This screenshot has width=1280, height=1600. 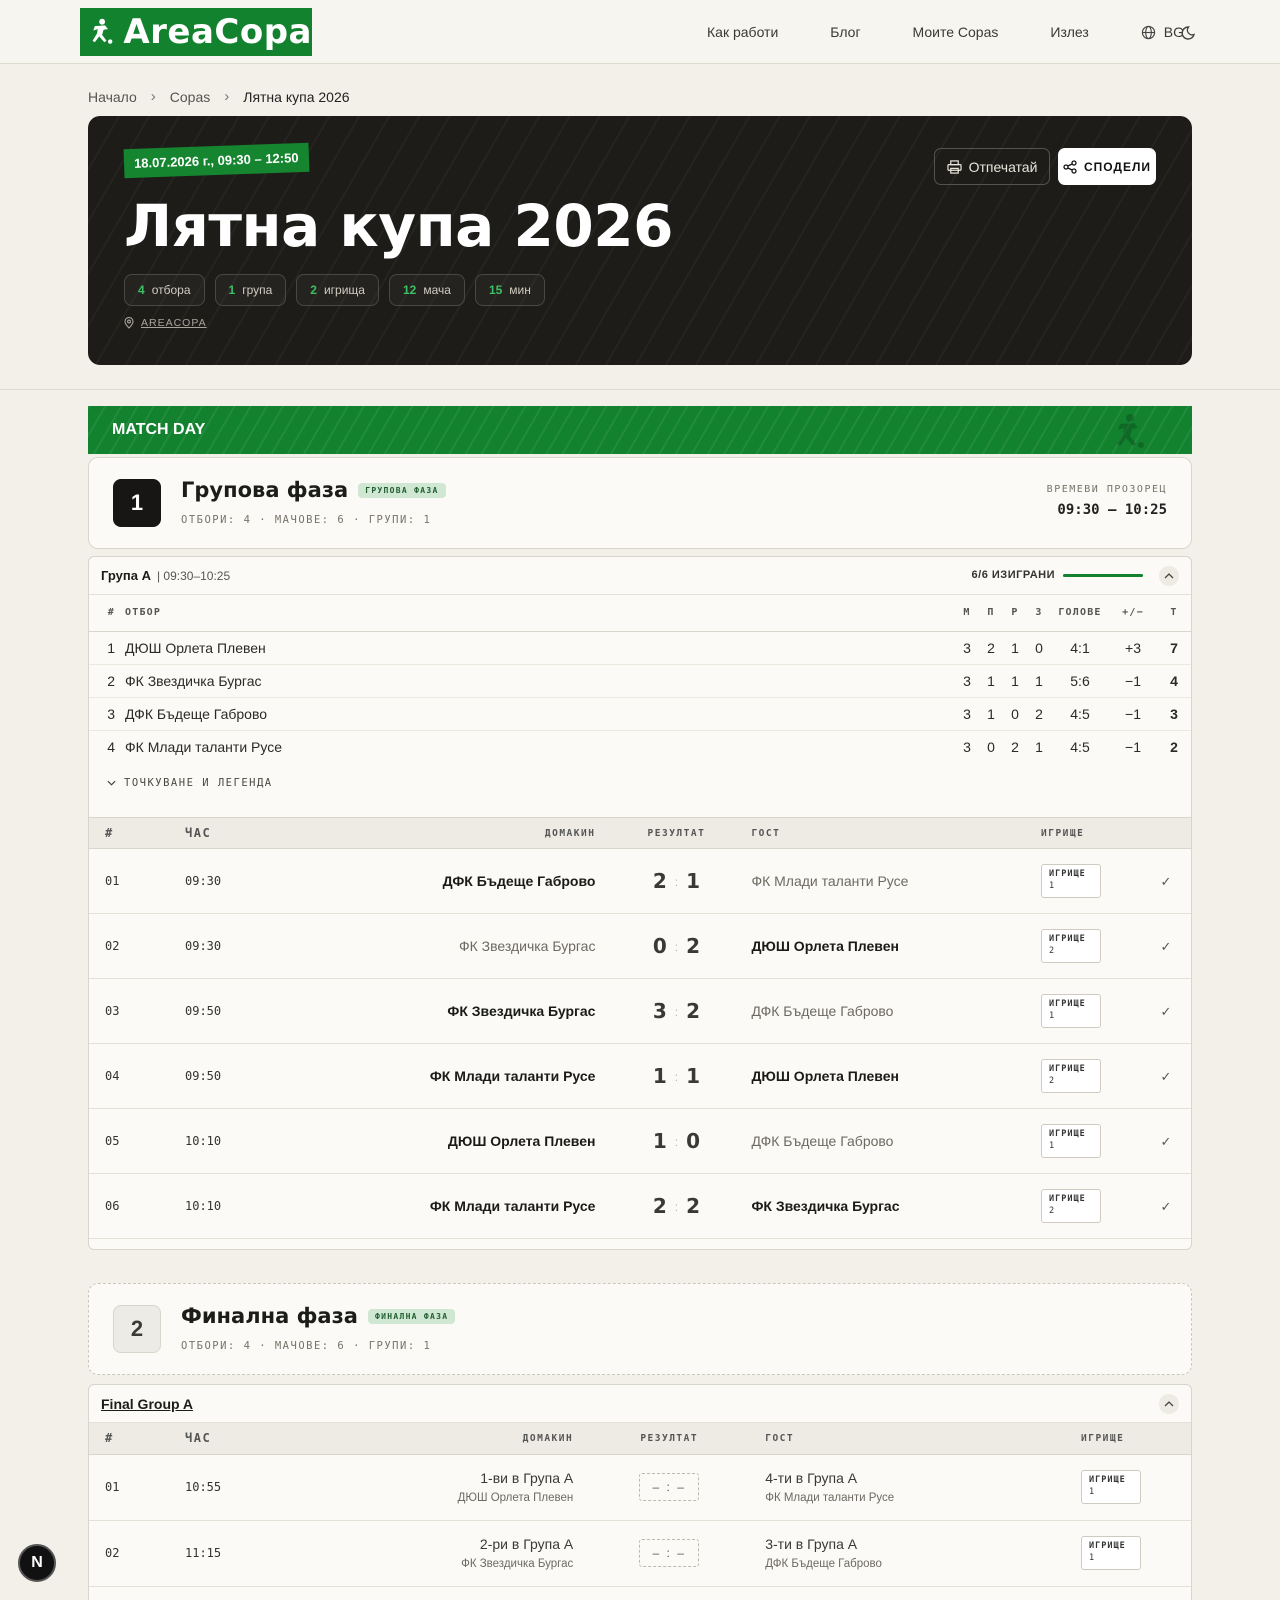 I want to click on time-window: ВРЕМЕВИ ПРОЗОРЕЦ 09:30 – 10:25, so click(x=1107, y=501).